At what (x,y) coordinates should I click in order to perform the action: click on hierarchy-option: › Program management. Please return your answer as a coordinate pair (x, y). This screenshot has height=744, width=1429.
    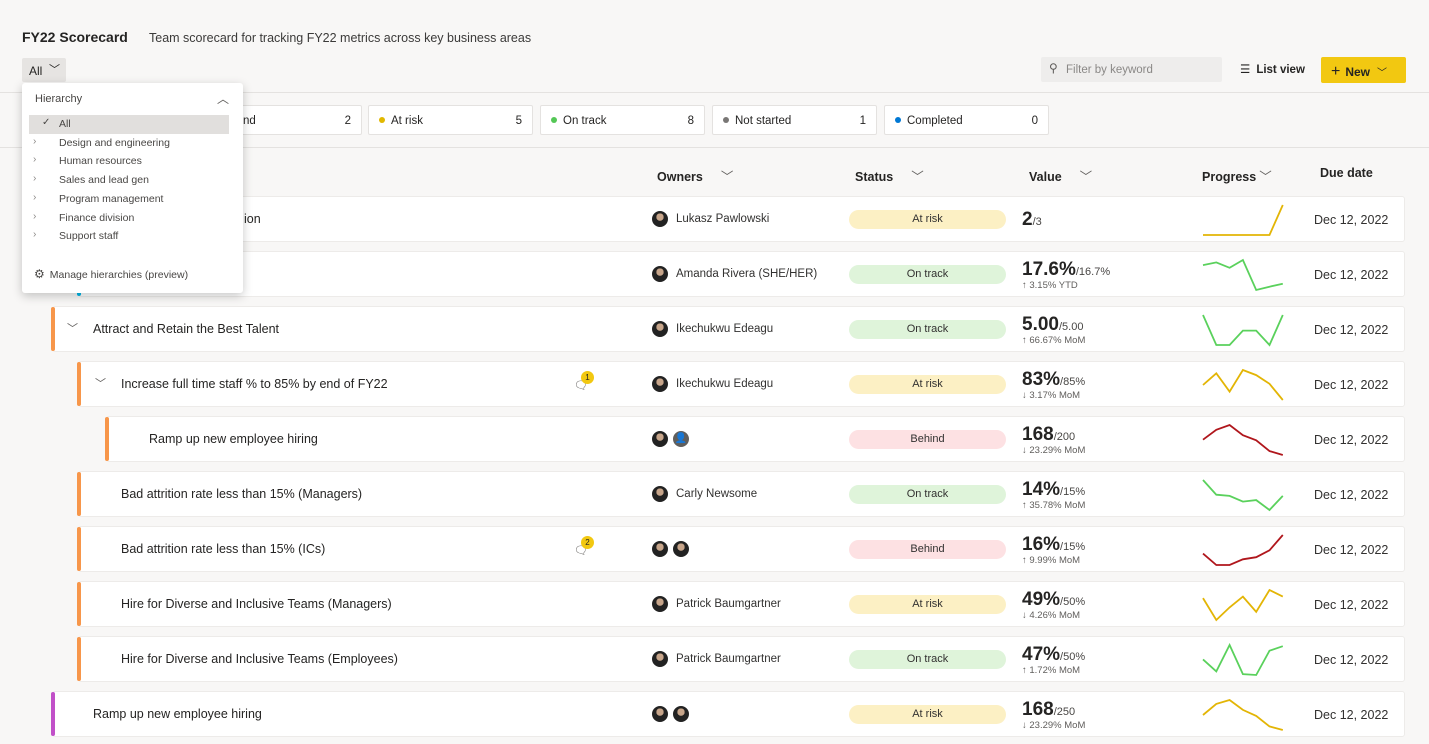
    Looking at the image, I should click on (129, 199).